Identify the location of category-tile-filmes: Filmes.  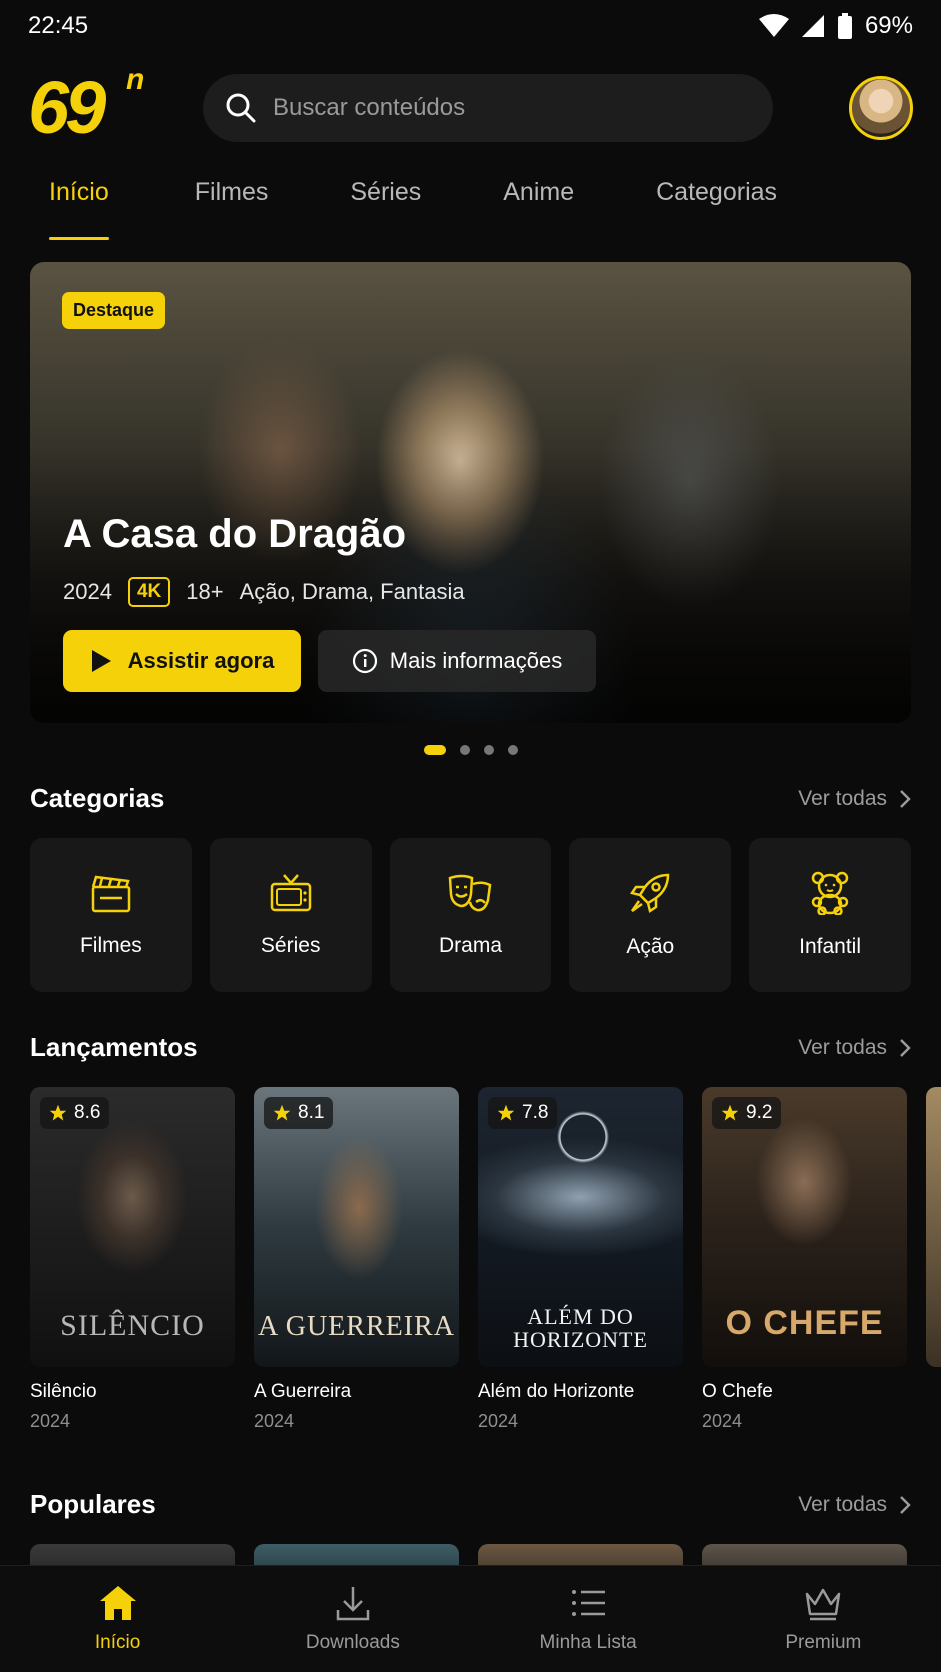
(111, 915).